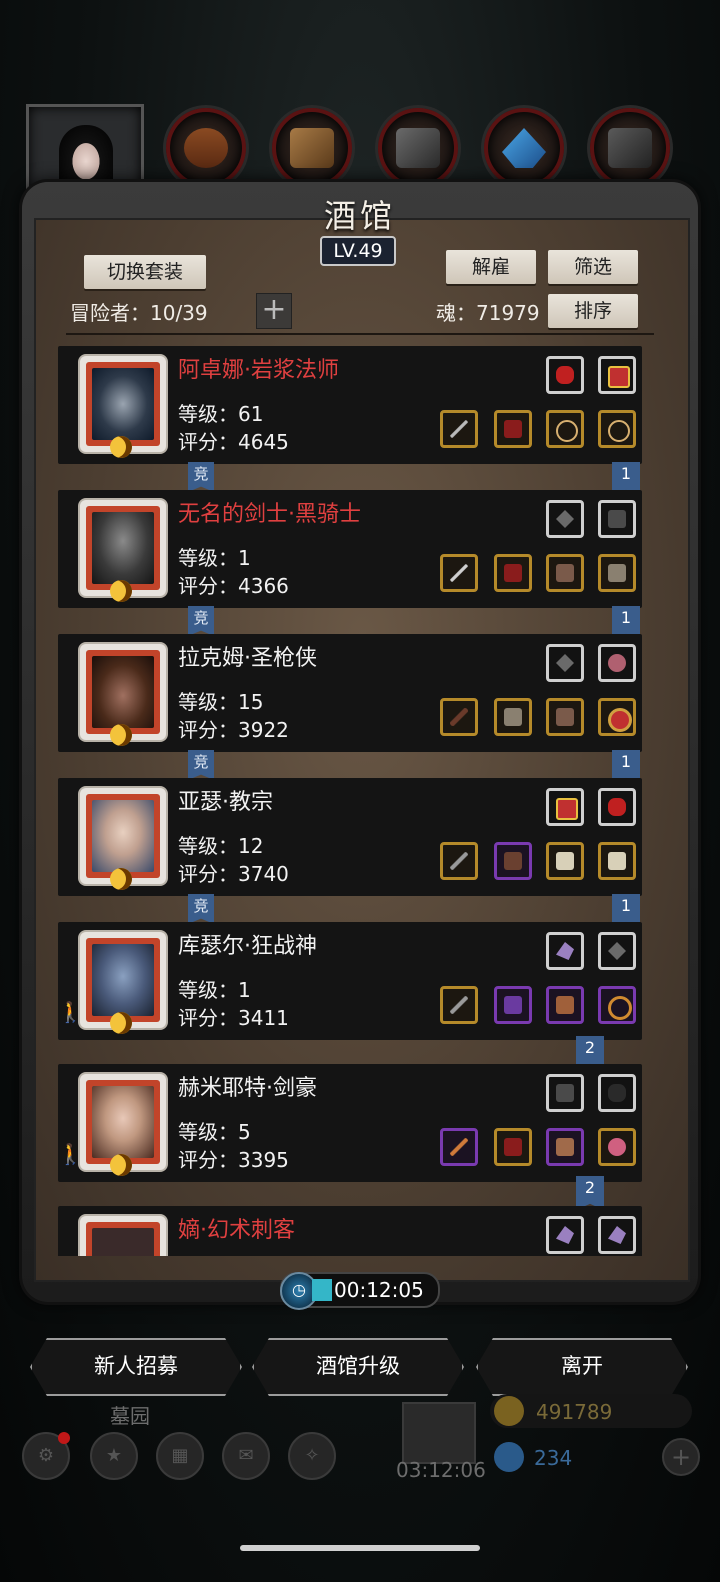 This screenshot has width=720, height=1582. What do you see at coordinates (360, 1548) in the screenshot?
I see `home-indicator` at bounding box center [360, 1548].